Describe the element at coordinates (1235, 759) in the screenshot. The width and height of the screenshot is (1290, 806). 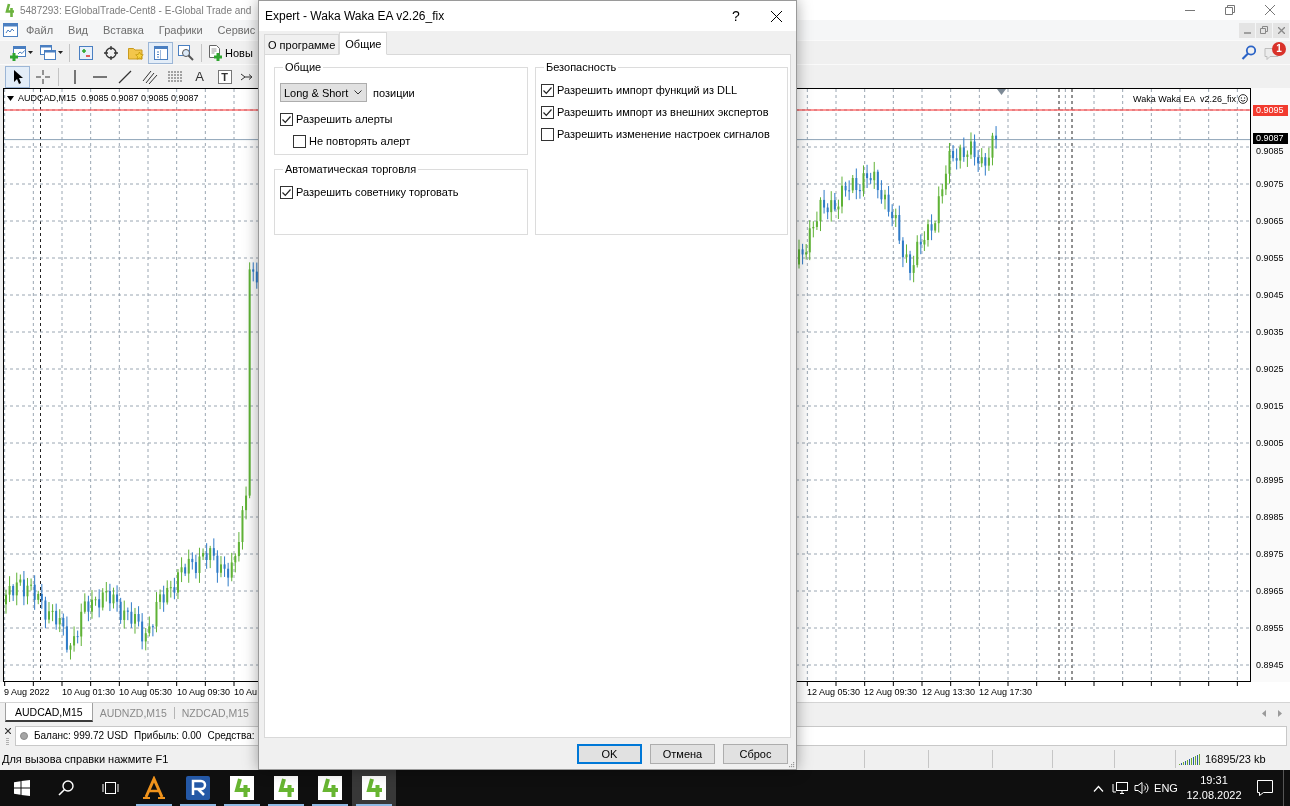
I see `traffic-status: 16895/23 kb` at that location.